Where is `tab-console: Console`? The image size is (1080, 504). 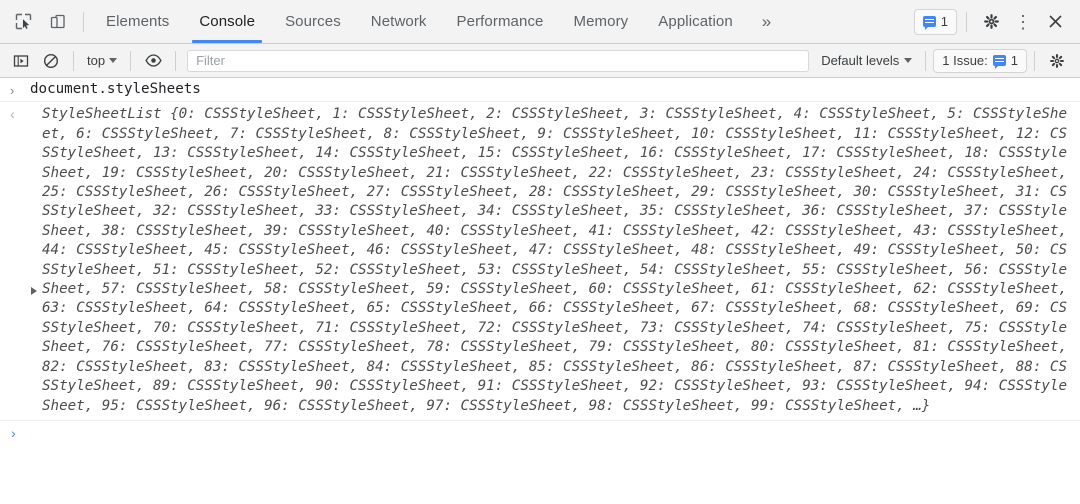
tab-console: Console is located at coordinates (227, 21).